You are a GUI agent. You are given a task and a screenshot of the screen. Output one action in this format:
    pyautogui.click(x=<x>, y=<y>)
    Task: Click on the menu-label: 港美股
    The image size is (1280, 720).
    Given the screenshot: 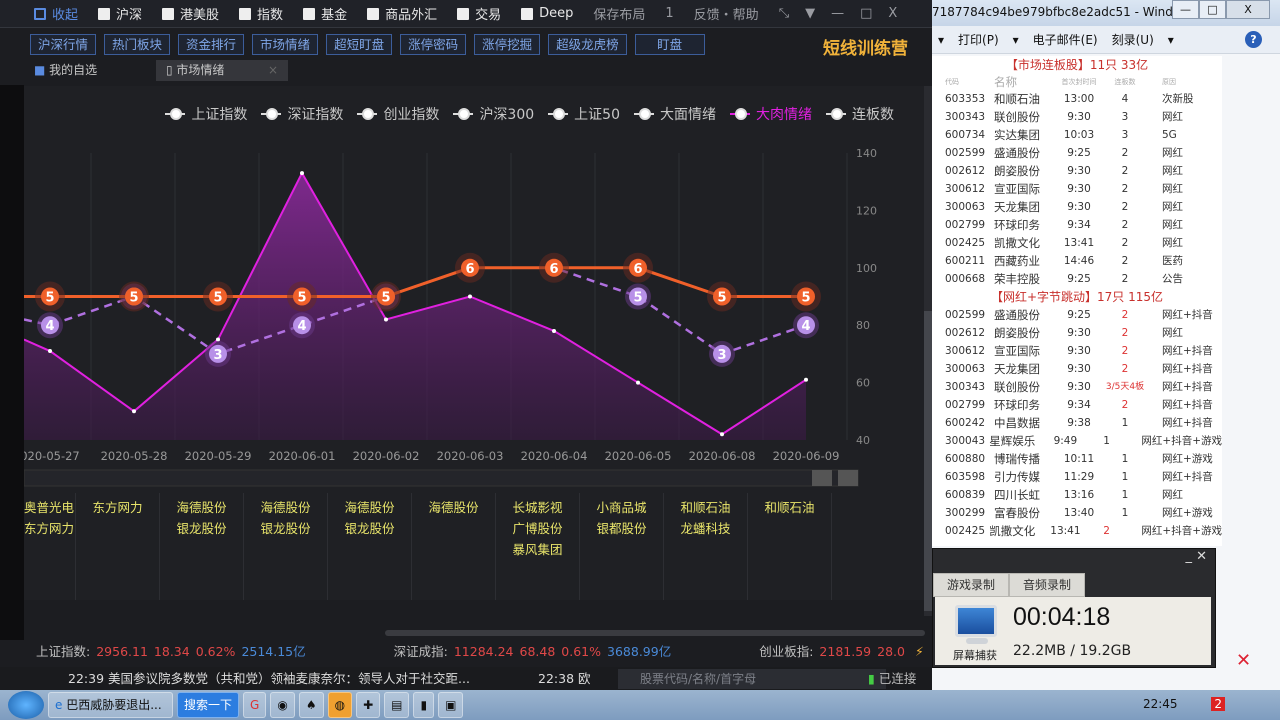 What is the action you would take?
    pyautogui.click(x=200, y=15)
    